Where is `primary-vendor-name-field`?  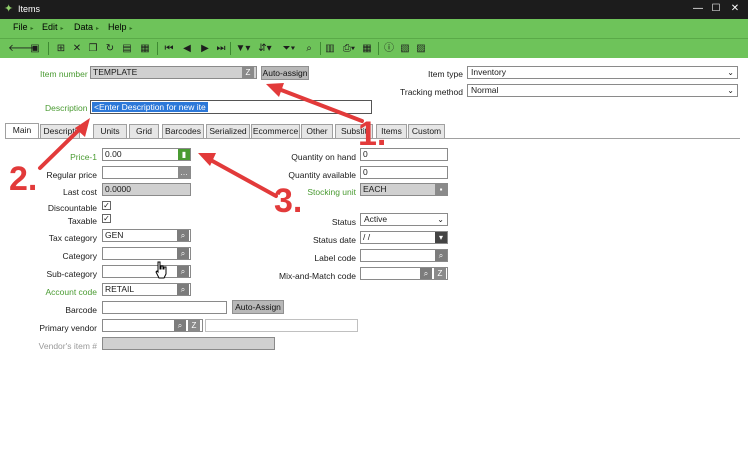 primary-vendor-name-field is located at coordinates (281, 325).